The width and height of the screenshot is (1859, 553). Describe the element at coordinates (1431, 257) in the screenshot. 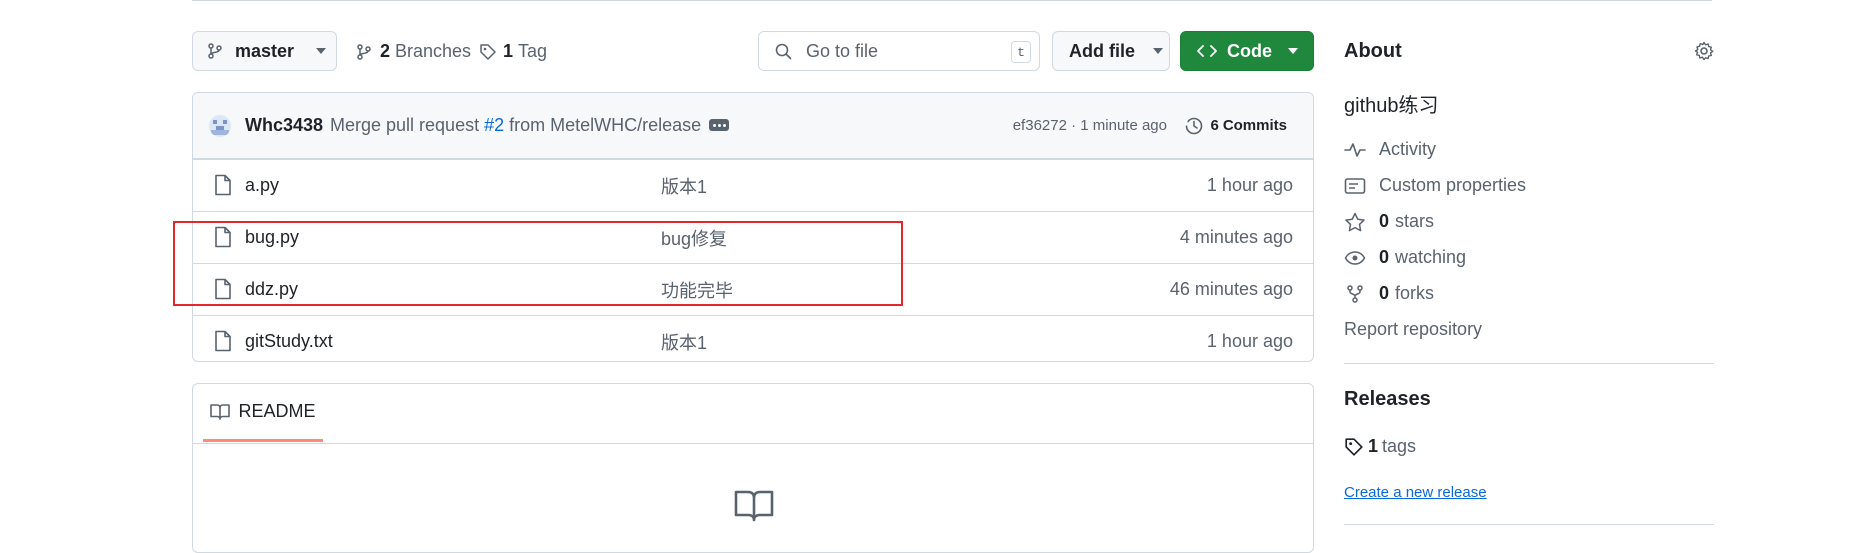

I see `watching-label: watching` at that location.